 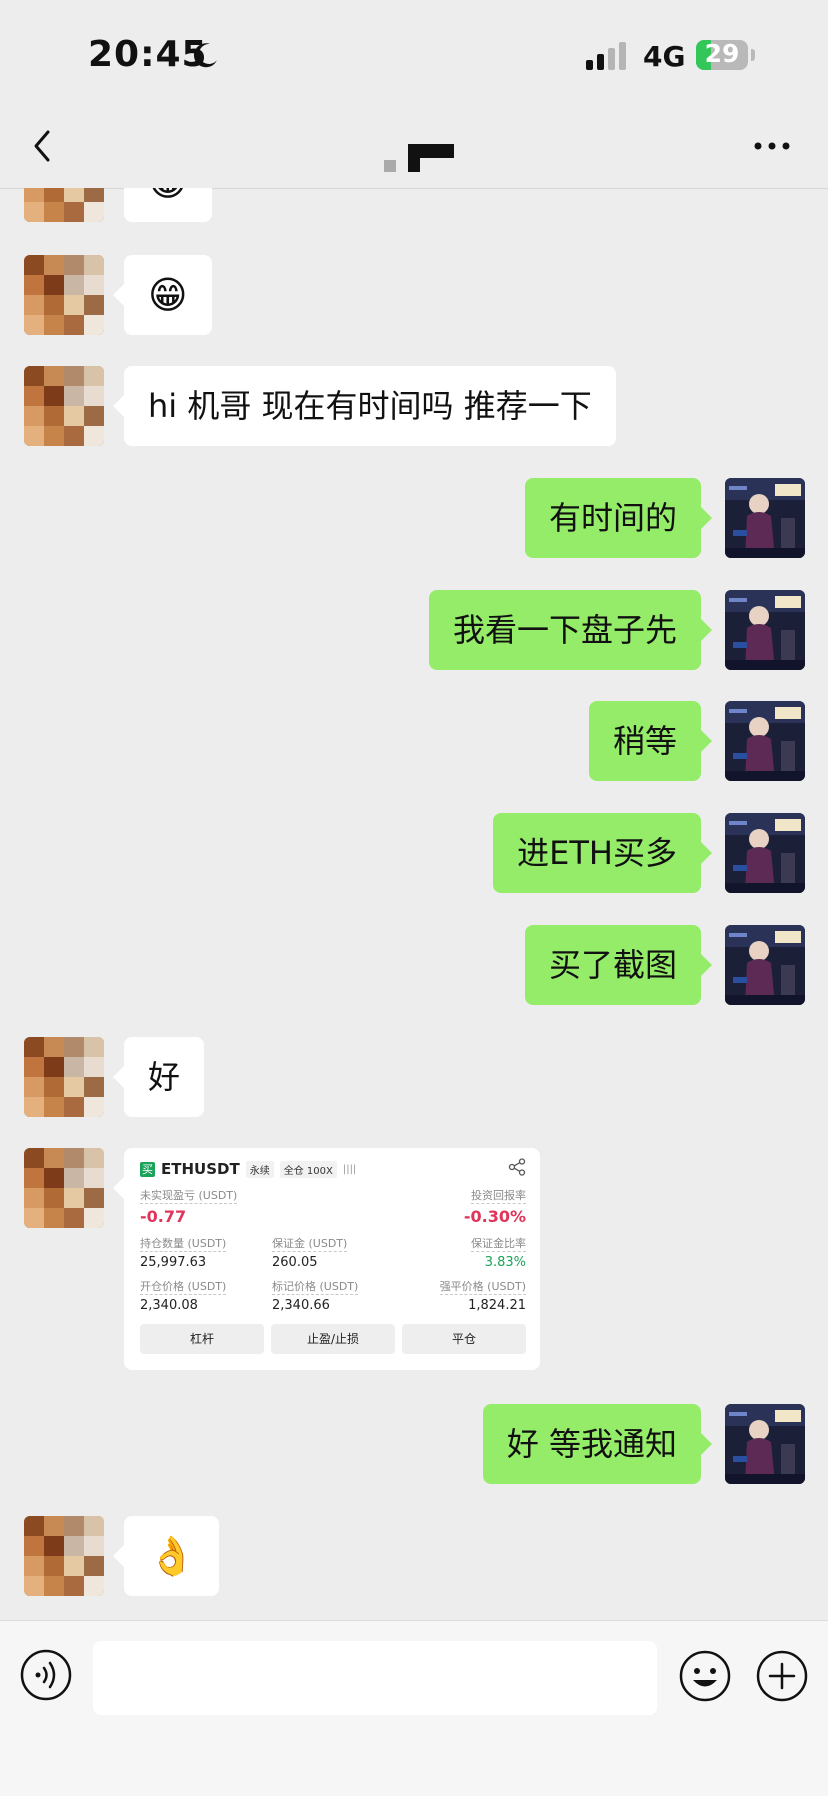 I want to click on message-bubble: 好 等我通知, so click(x=597, y=1444).